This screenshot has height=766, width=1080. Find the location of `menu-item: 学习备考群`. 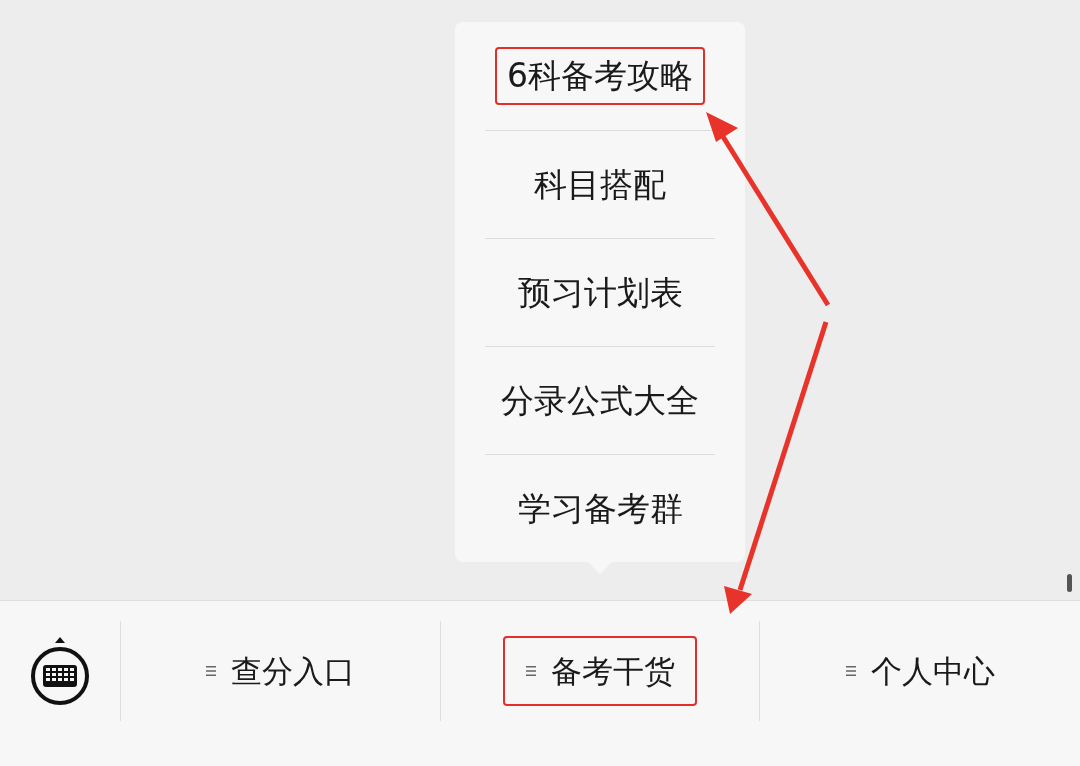

menu-item: 学习备考群 is located at coordinates (600, 508).